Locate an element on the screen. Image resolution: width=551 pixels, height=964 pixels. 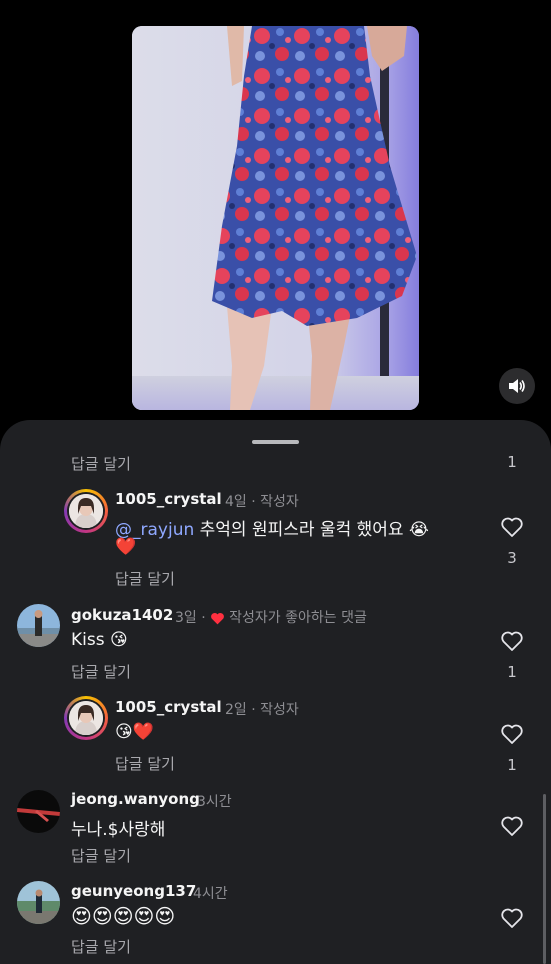
red-heart-icon is located at coordinates (218, 618).